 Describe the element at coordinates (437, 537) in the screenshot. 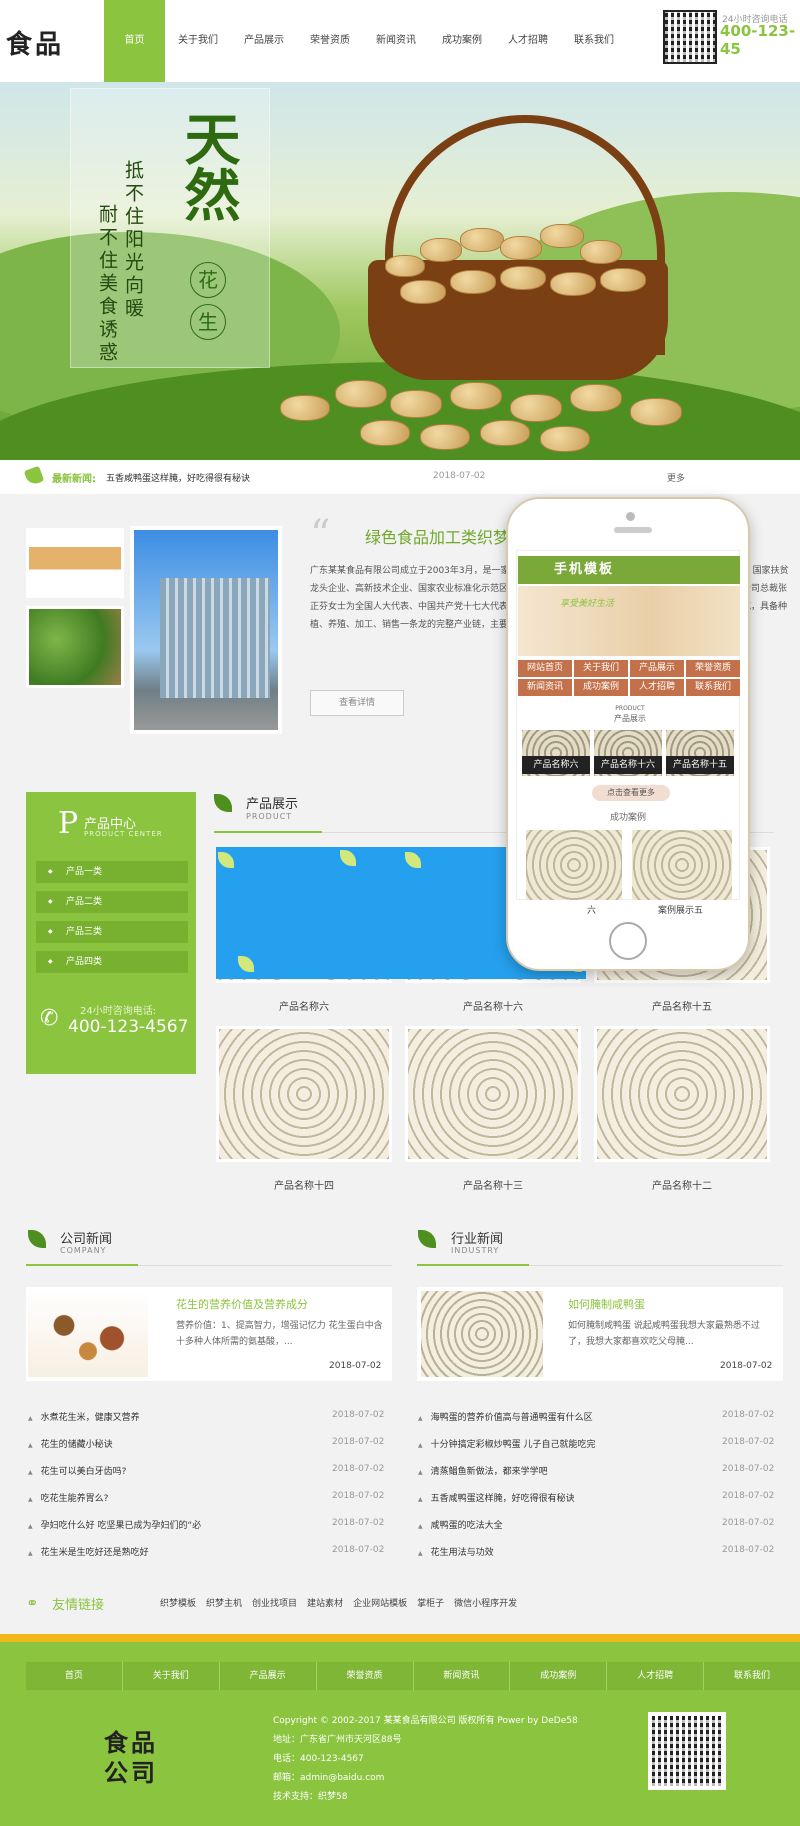

I see `about-title: 绿色食品加工类织梦` at that location.